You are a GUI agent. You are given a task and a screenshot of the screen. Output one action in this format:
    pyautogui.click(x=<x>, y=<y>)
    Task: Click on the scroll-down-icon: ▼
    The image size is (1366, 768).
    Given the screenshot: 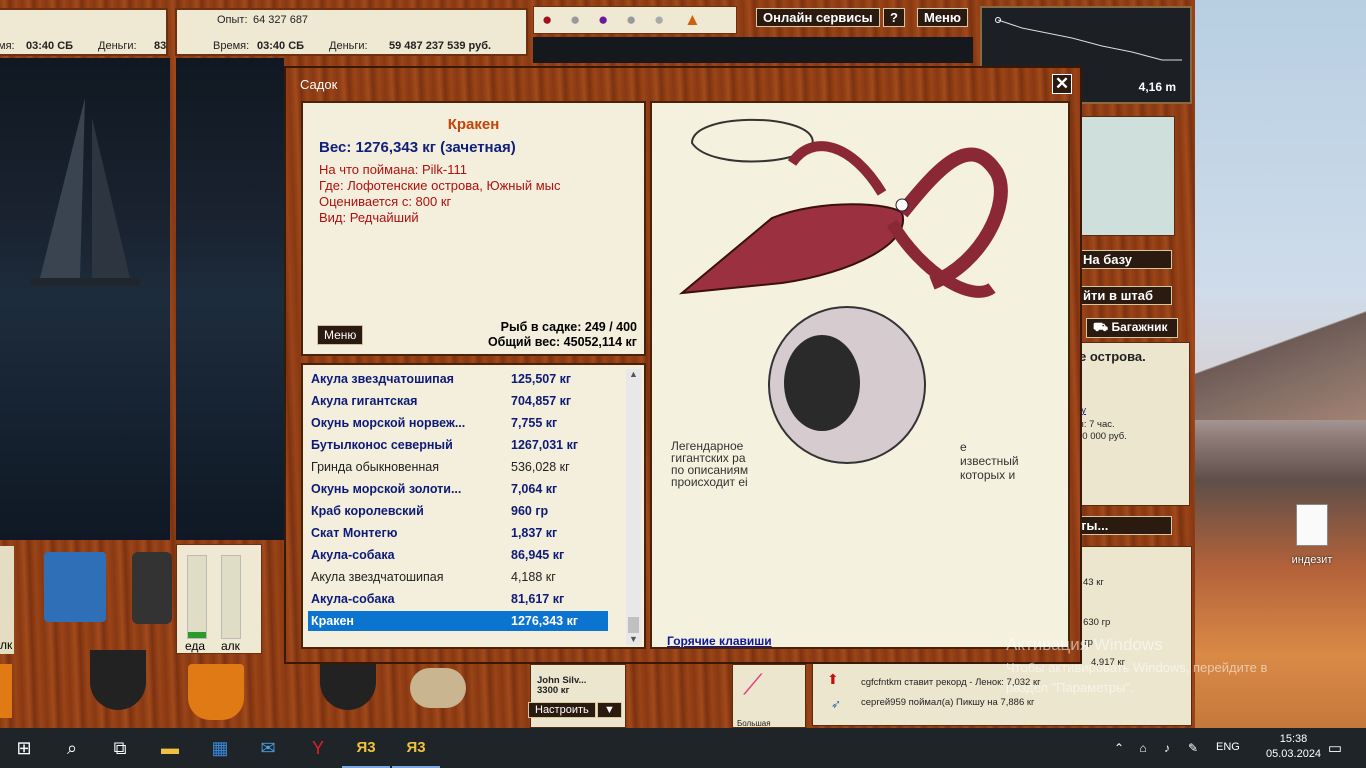 What is the action you would take?
    pyautogui.click(x=633, y=639)
    